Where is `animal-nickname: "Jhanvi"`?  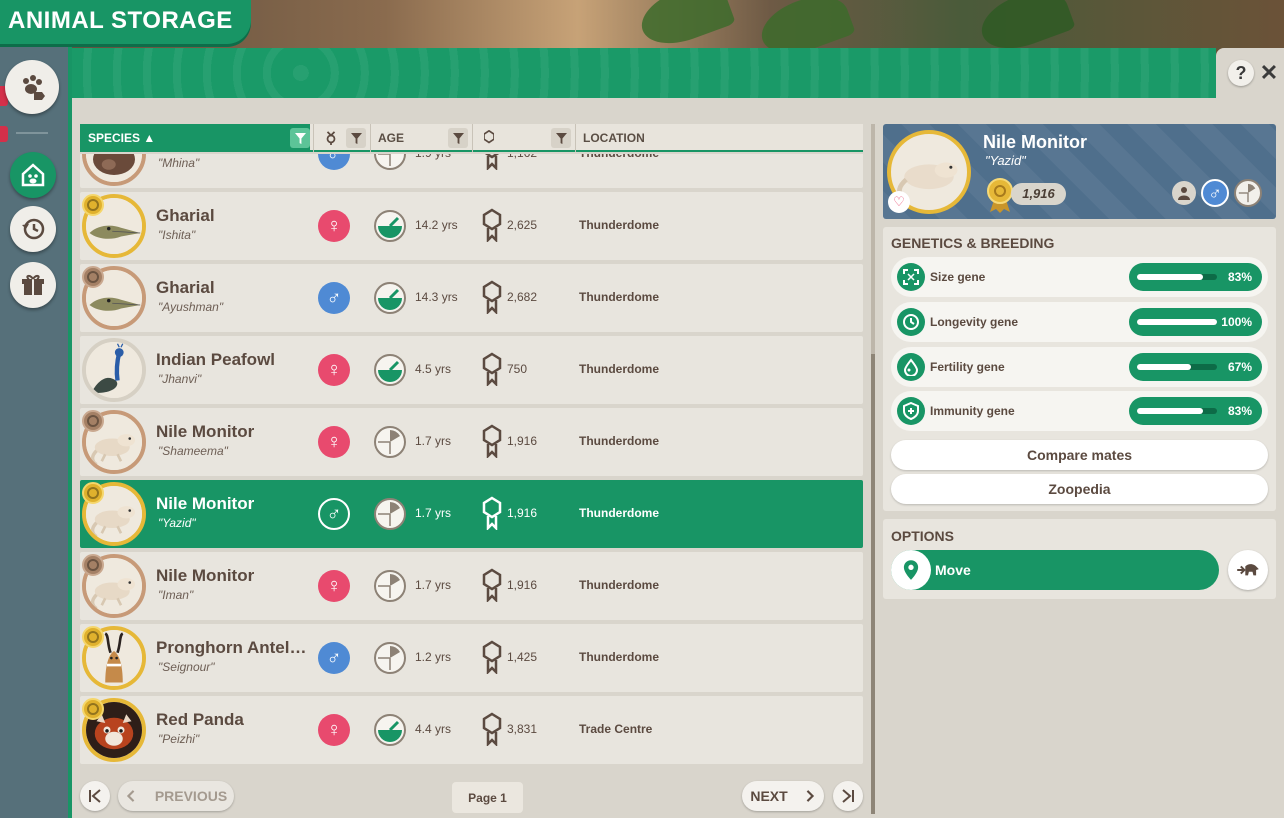 animal-nickname: "Jhanvi" is located at coordinates (180, 379).